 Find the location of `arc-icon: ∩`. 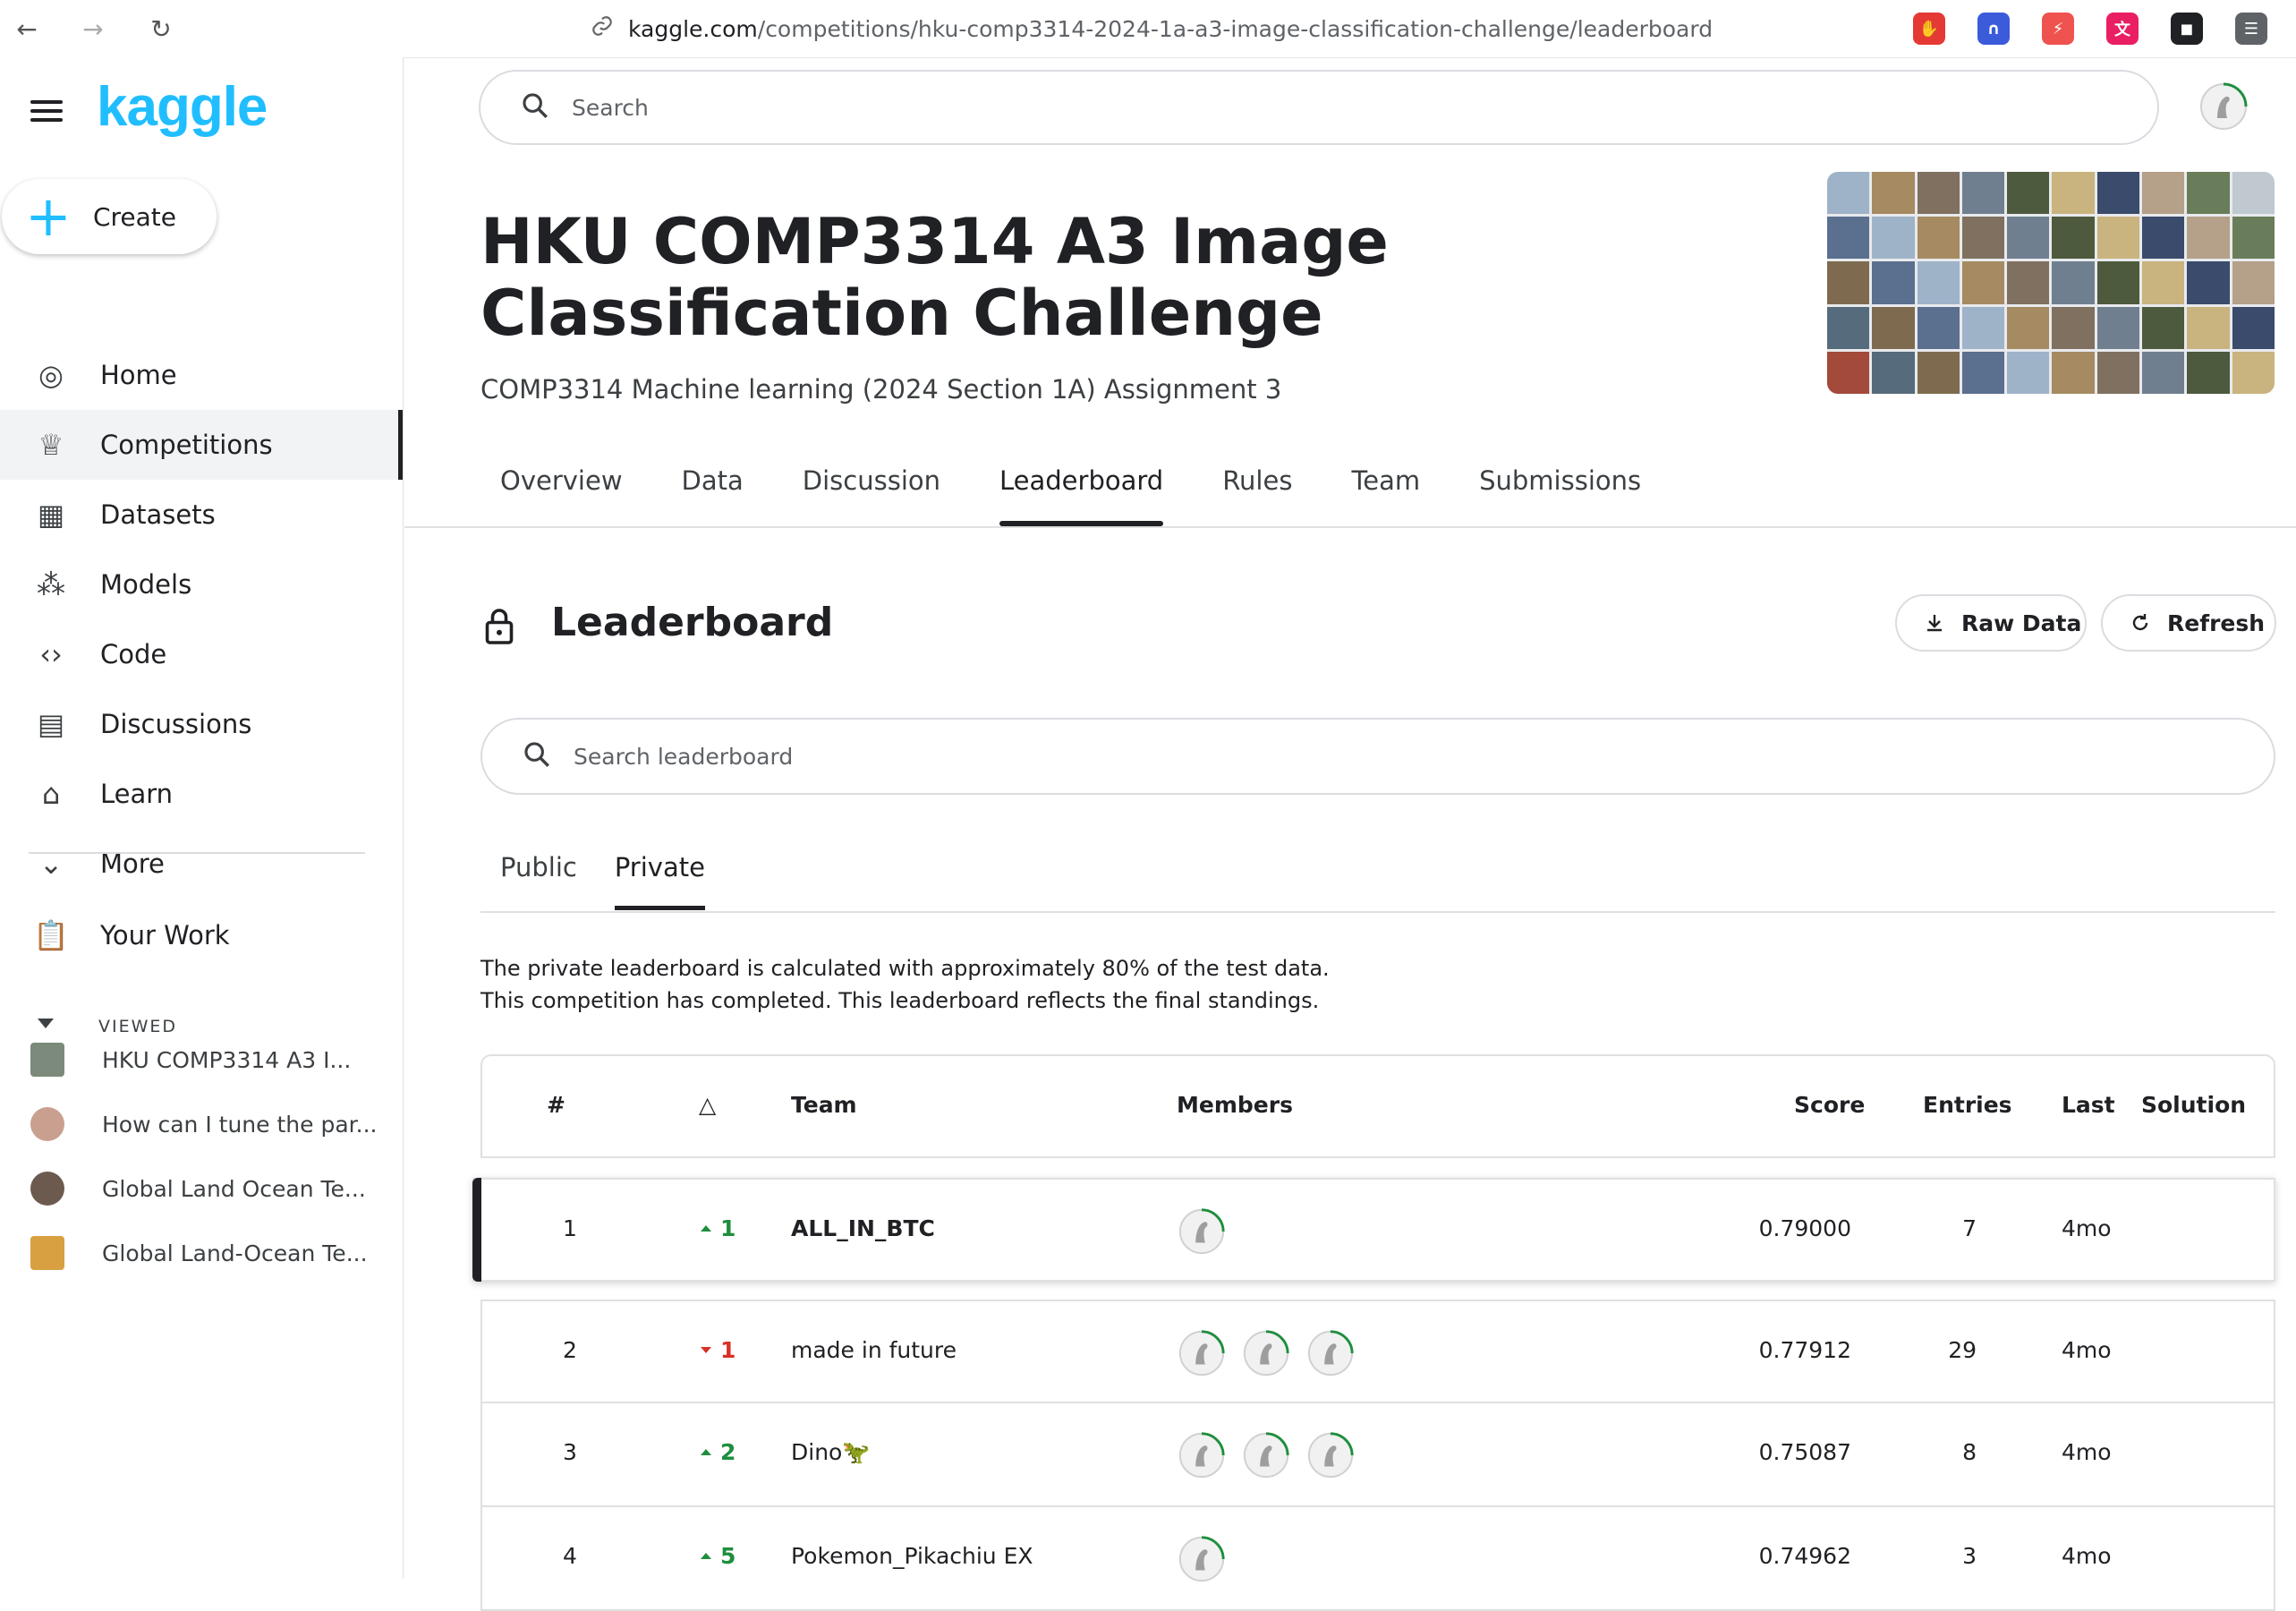

arc-icon: ∩ is located at coordinates (1994, 29).